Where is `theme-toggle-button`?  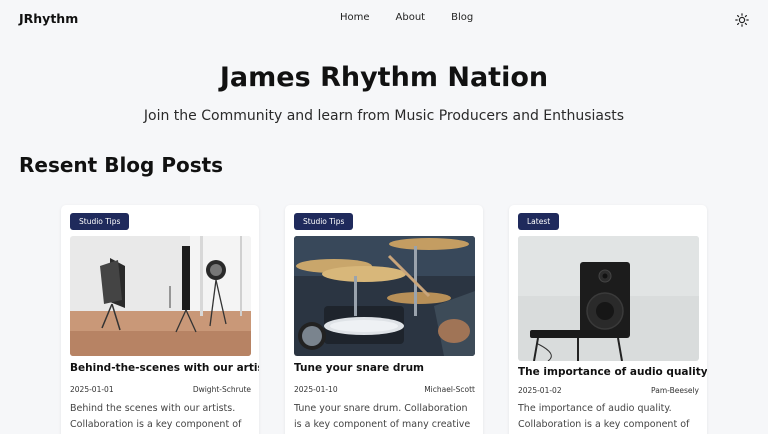
theme-toggle-button is located at coordinates (742, 19).